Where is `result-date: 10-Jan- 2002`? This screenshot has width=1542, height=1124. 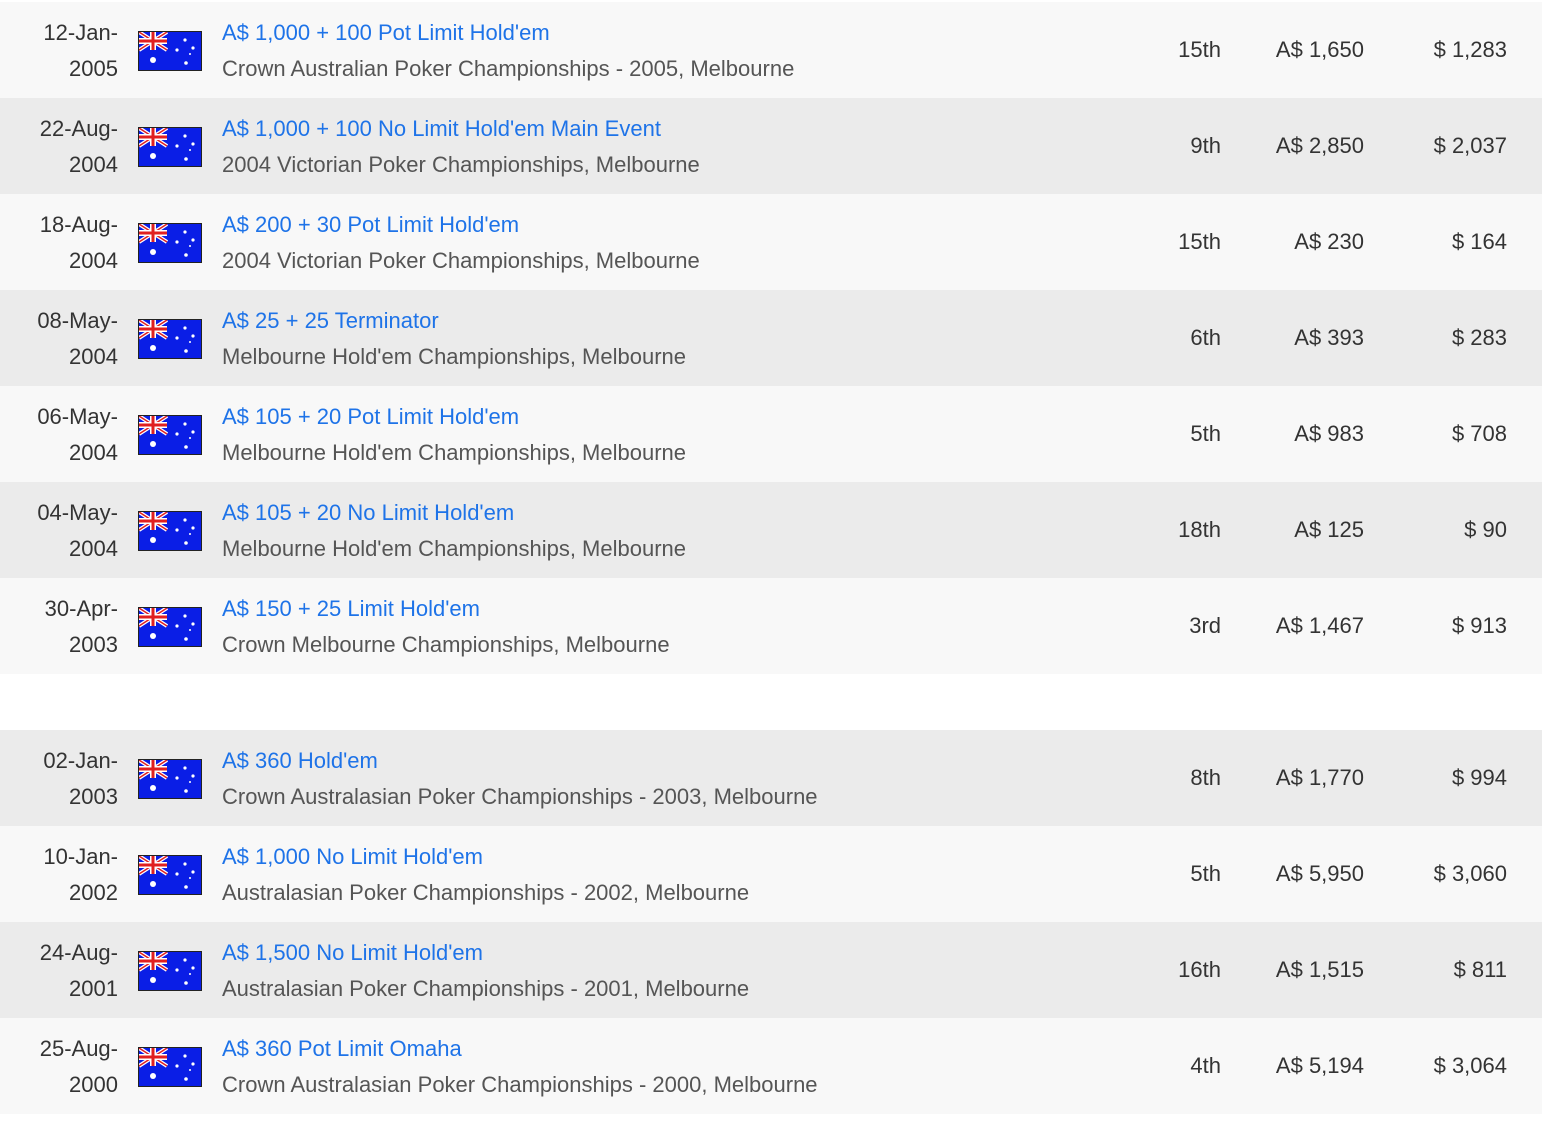 result-date: 10-Jan- 2002 is located at coordinates (80, 875).